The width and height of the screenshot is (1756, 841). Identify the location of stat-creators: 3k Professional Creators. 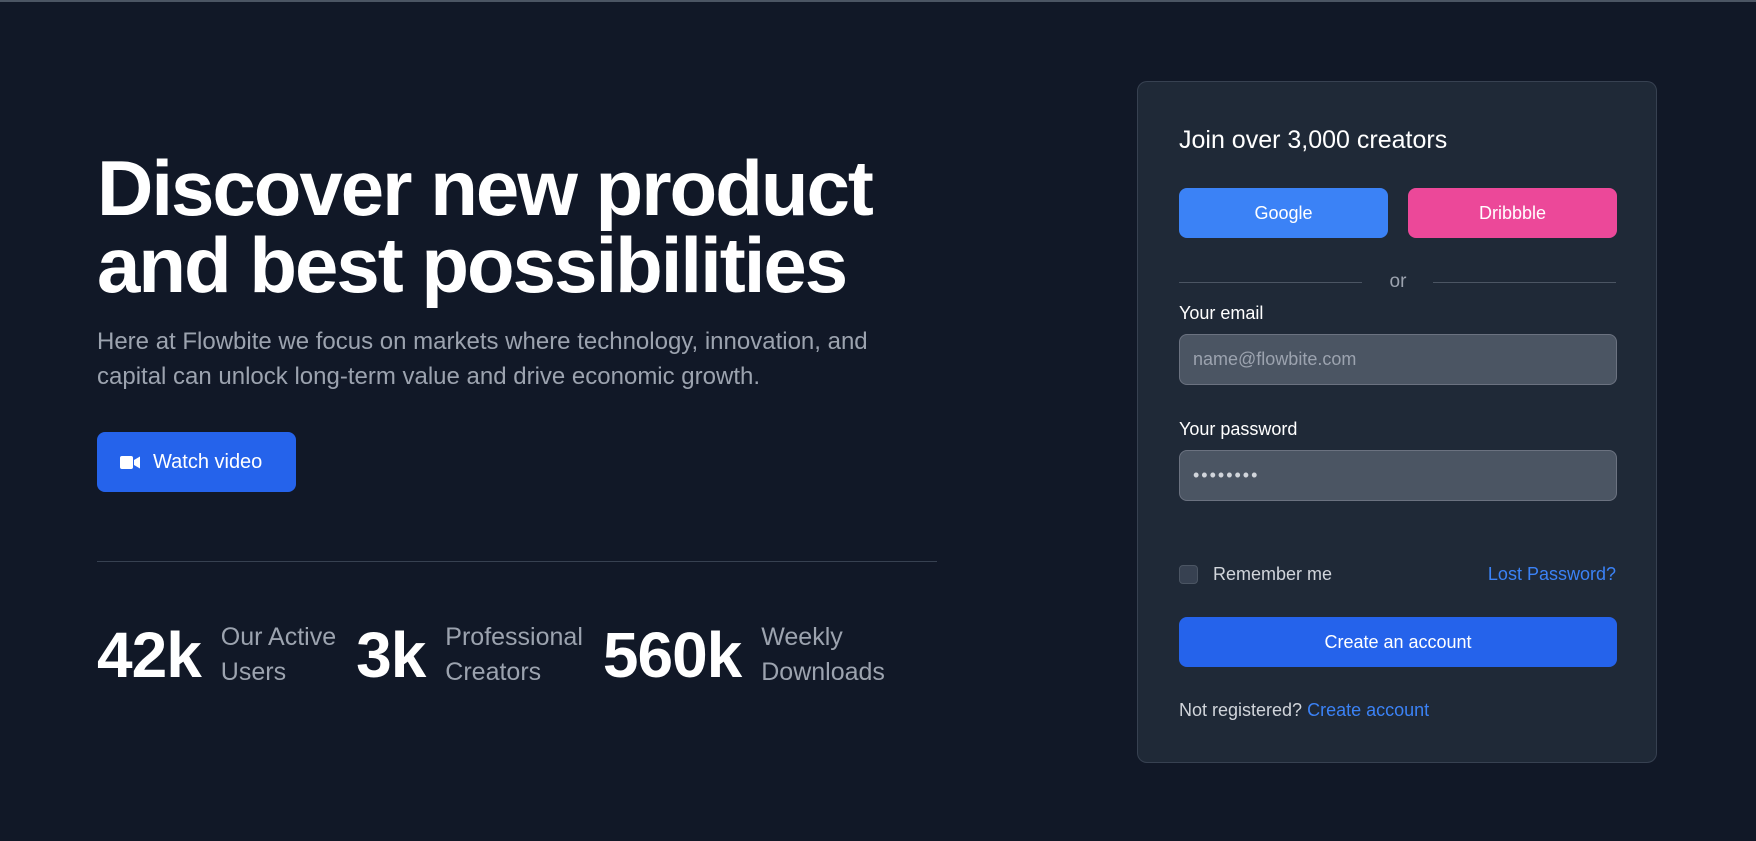
(469, 655).